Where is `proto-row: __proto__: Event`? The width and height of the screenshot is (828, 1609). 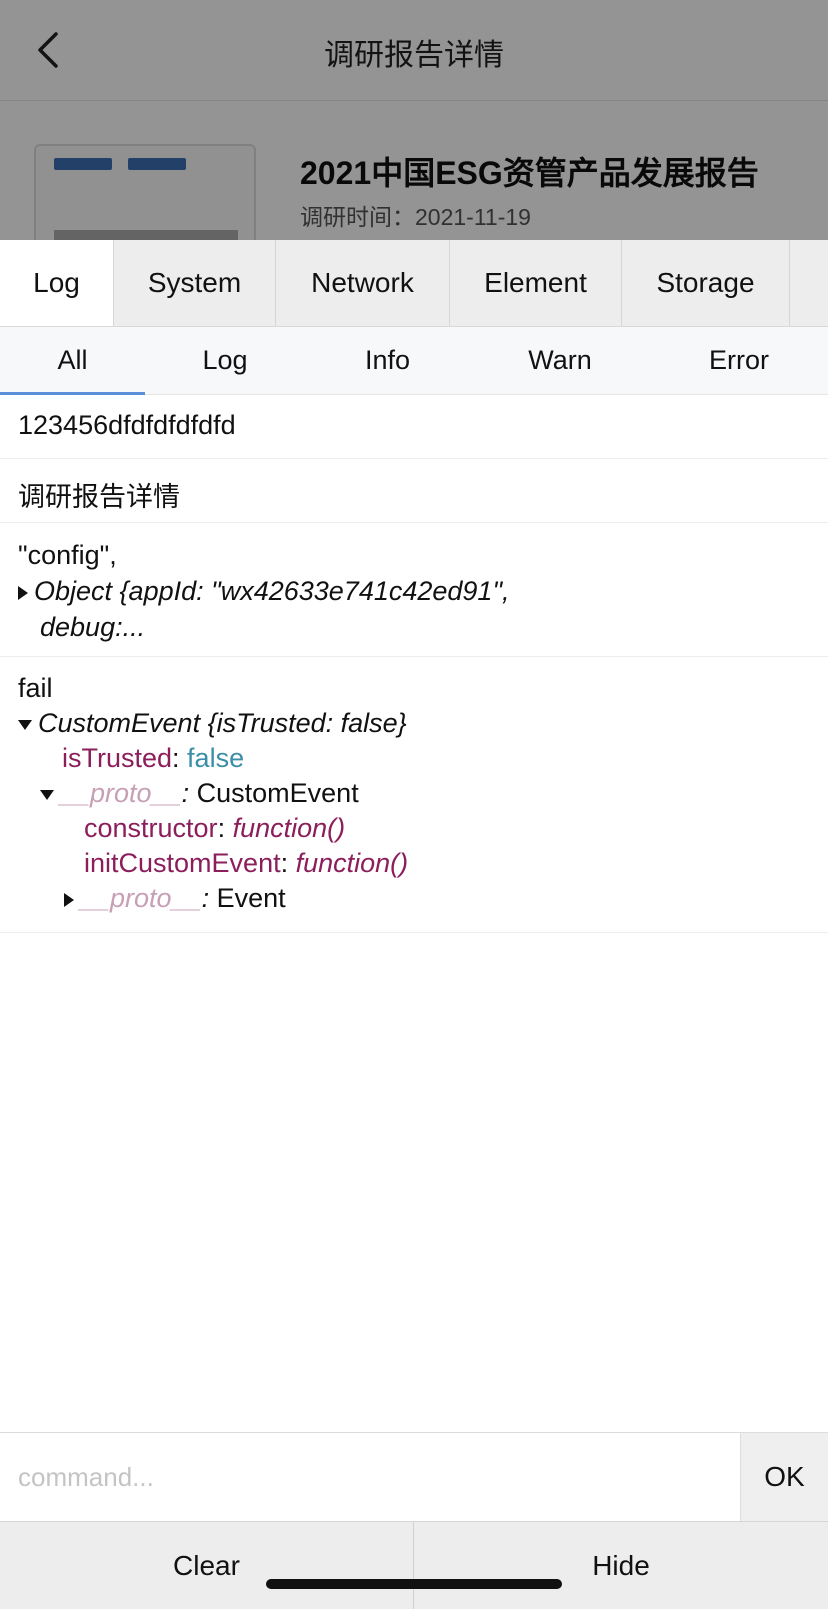 proto-row: __proto__: Event is located at coordinates (414, 898).